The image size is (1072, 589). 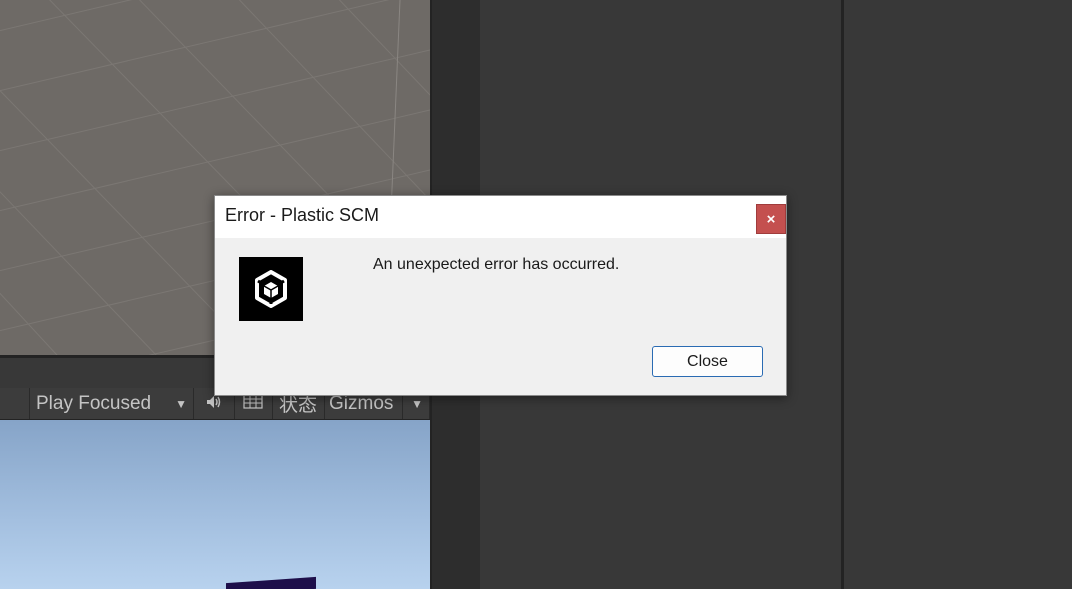 What do you see at coordinates (771, 219) in the screenshot?
I see `close-icon: ×` at bounding box center [771, 219].